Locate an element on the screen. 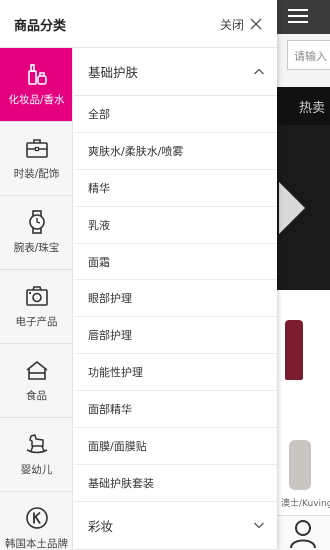 The height and width of the screenshot is (550, 330). background-banner is located at coordinates (303, 207).